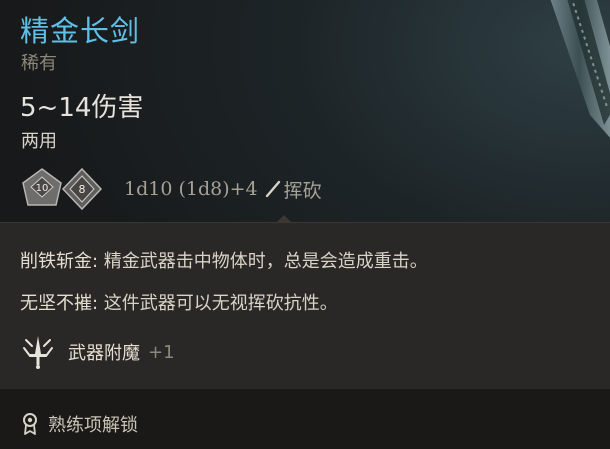  I want to click on dice-formula: 1d10 (1d8)+4, so click(191, 189).